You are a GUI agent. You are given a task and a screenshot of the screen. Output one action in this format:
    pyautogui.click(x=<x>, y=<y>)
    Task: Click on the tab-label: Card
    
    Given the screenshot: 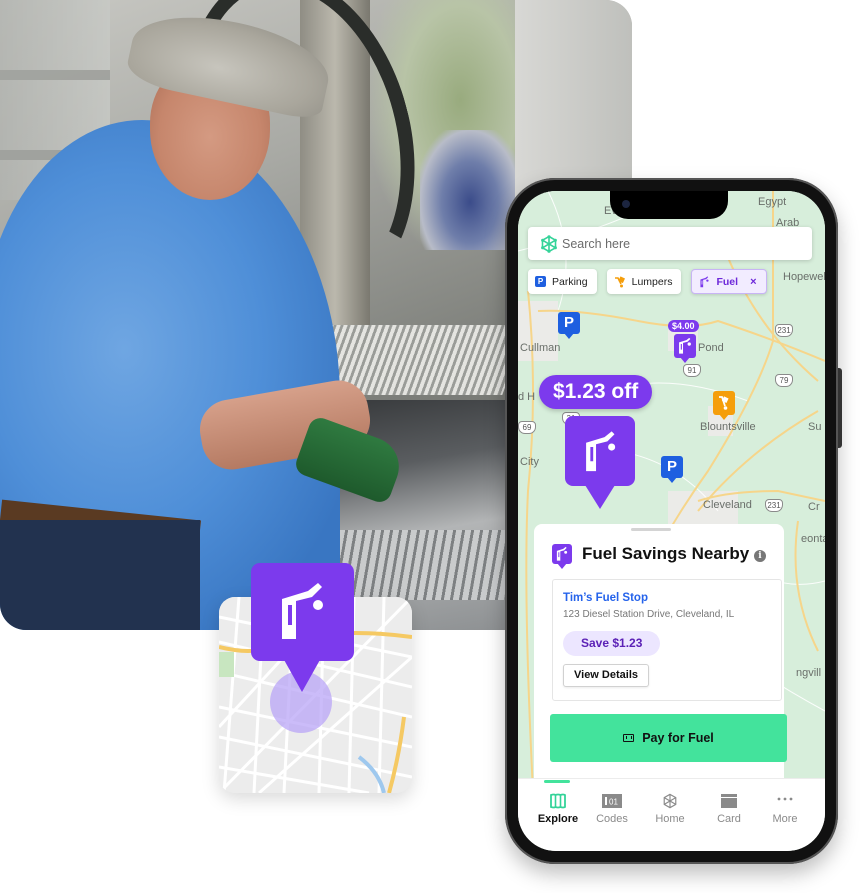 What is the action you would take?
    pyautogui.click(x=729, y=819)
    